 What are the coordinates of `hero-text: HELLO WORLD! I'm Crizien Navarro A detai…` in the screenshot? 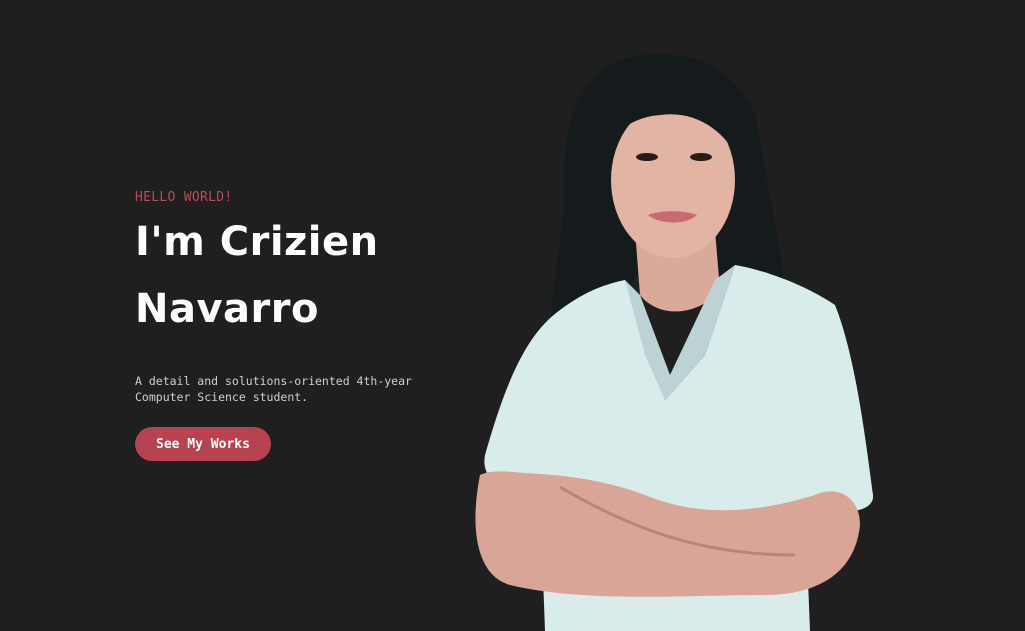 It's located at (300, 325).